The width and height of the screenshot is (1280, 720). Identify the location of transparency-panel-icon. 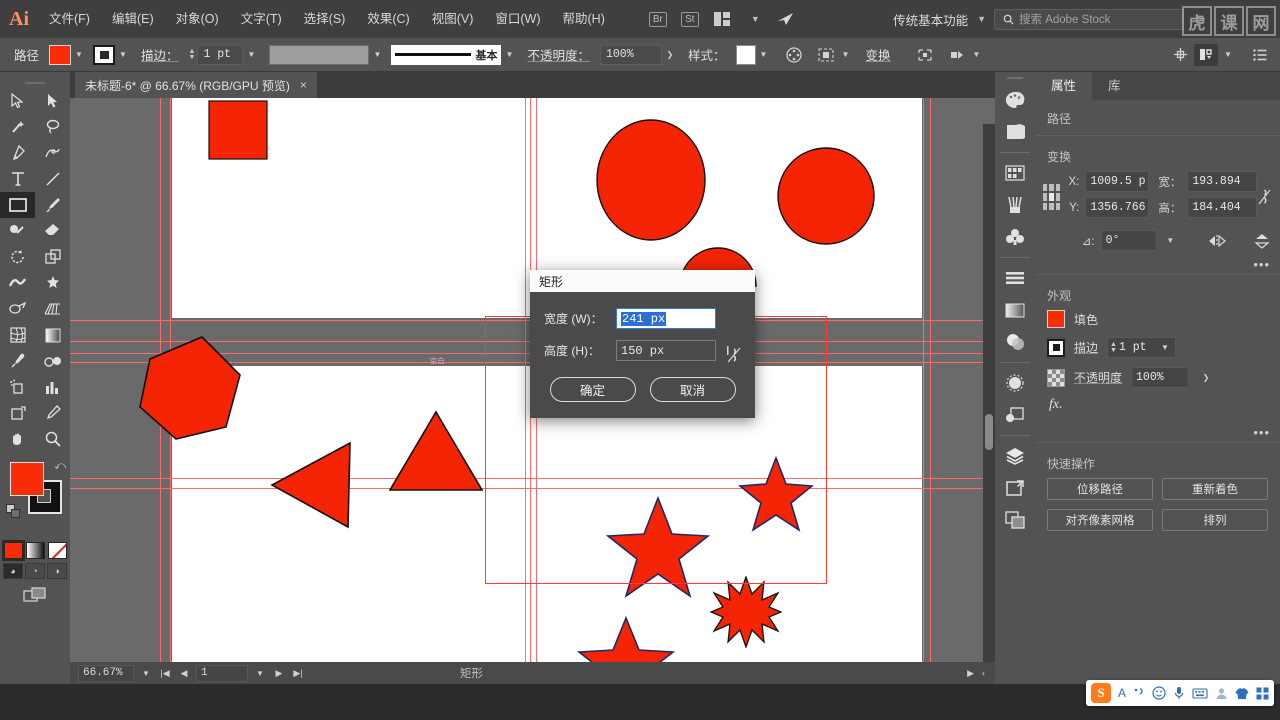
(1015, 342).